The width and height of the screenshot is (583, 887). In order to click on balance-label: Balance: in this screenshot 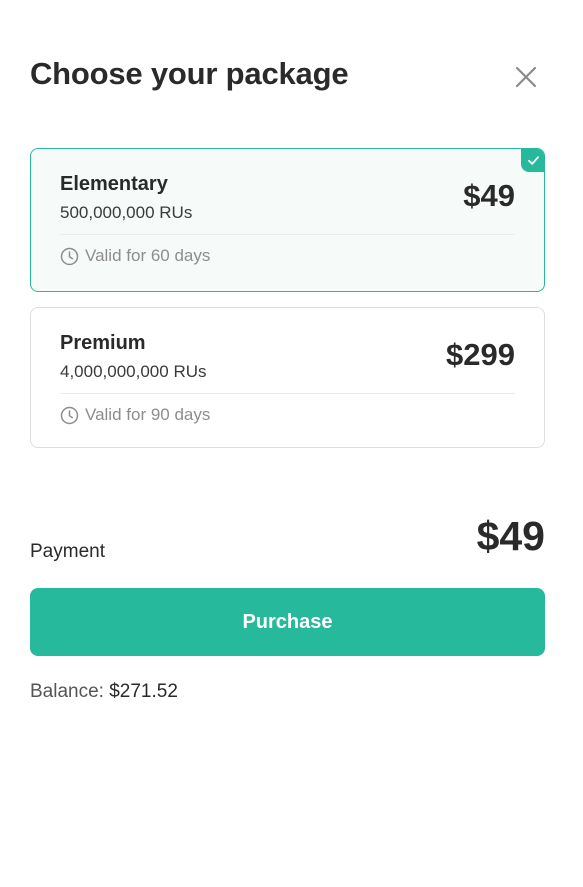, I will do `click(67, 691)`.